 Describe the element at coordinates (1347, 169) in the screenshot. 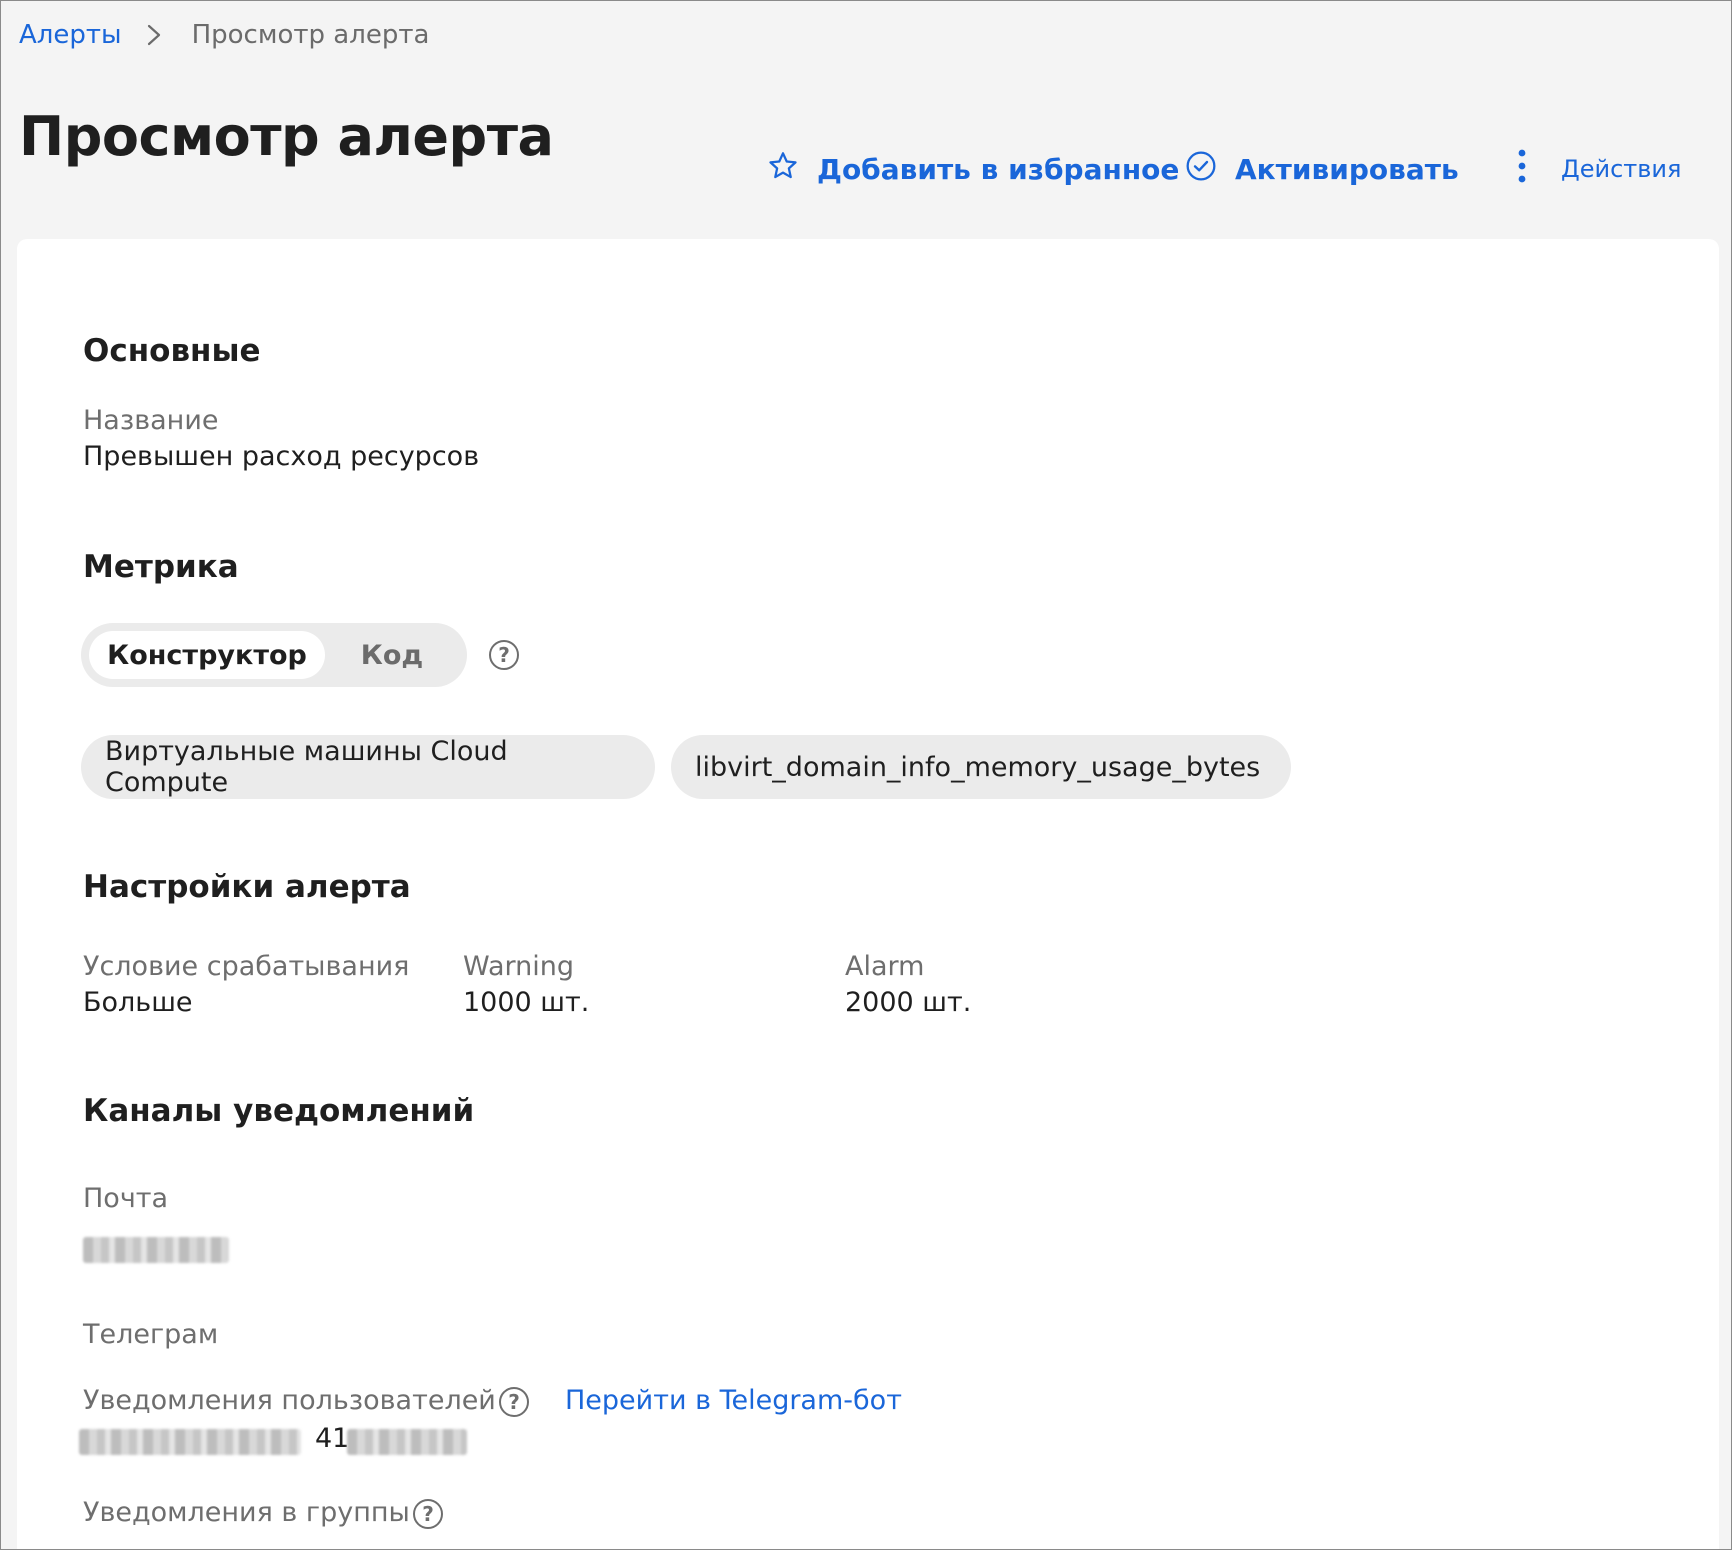

I see `activate-label: Активировать` at that location.